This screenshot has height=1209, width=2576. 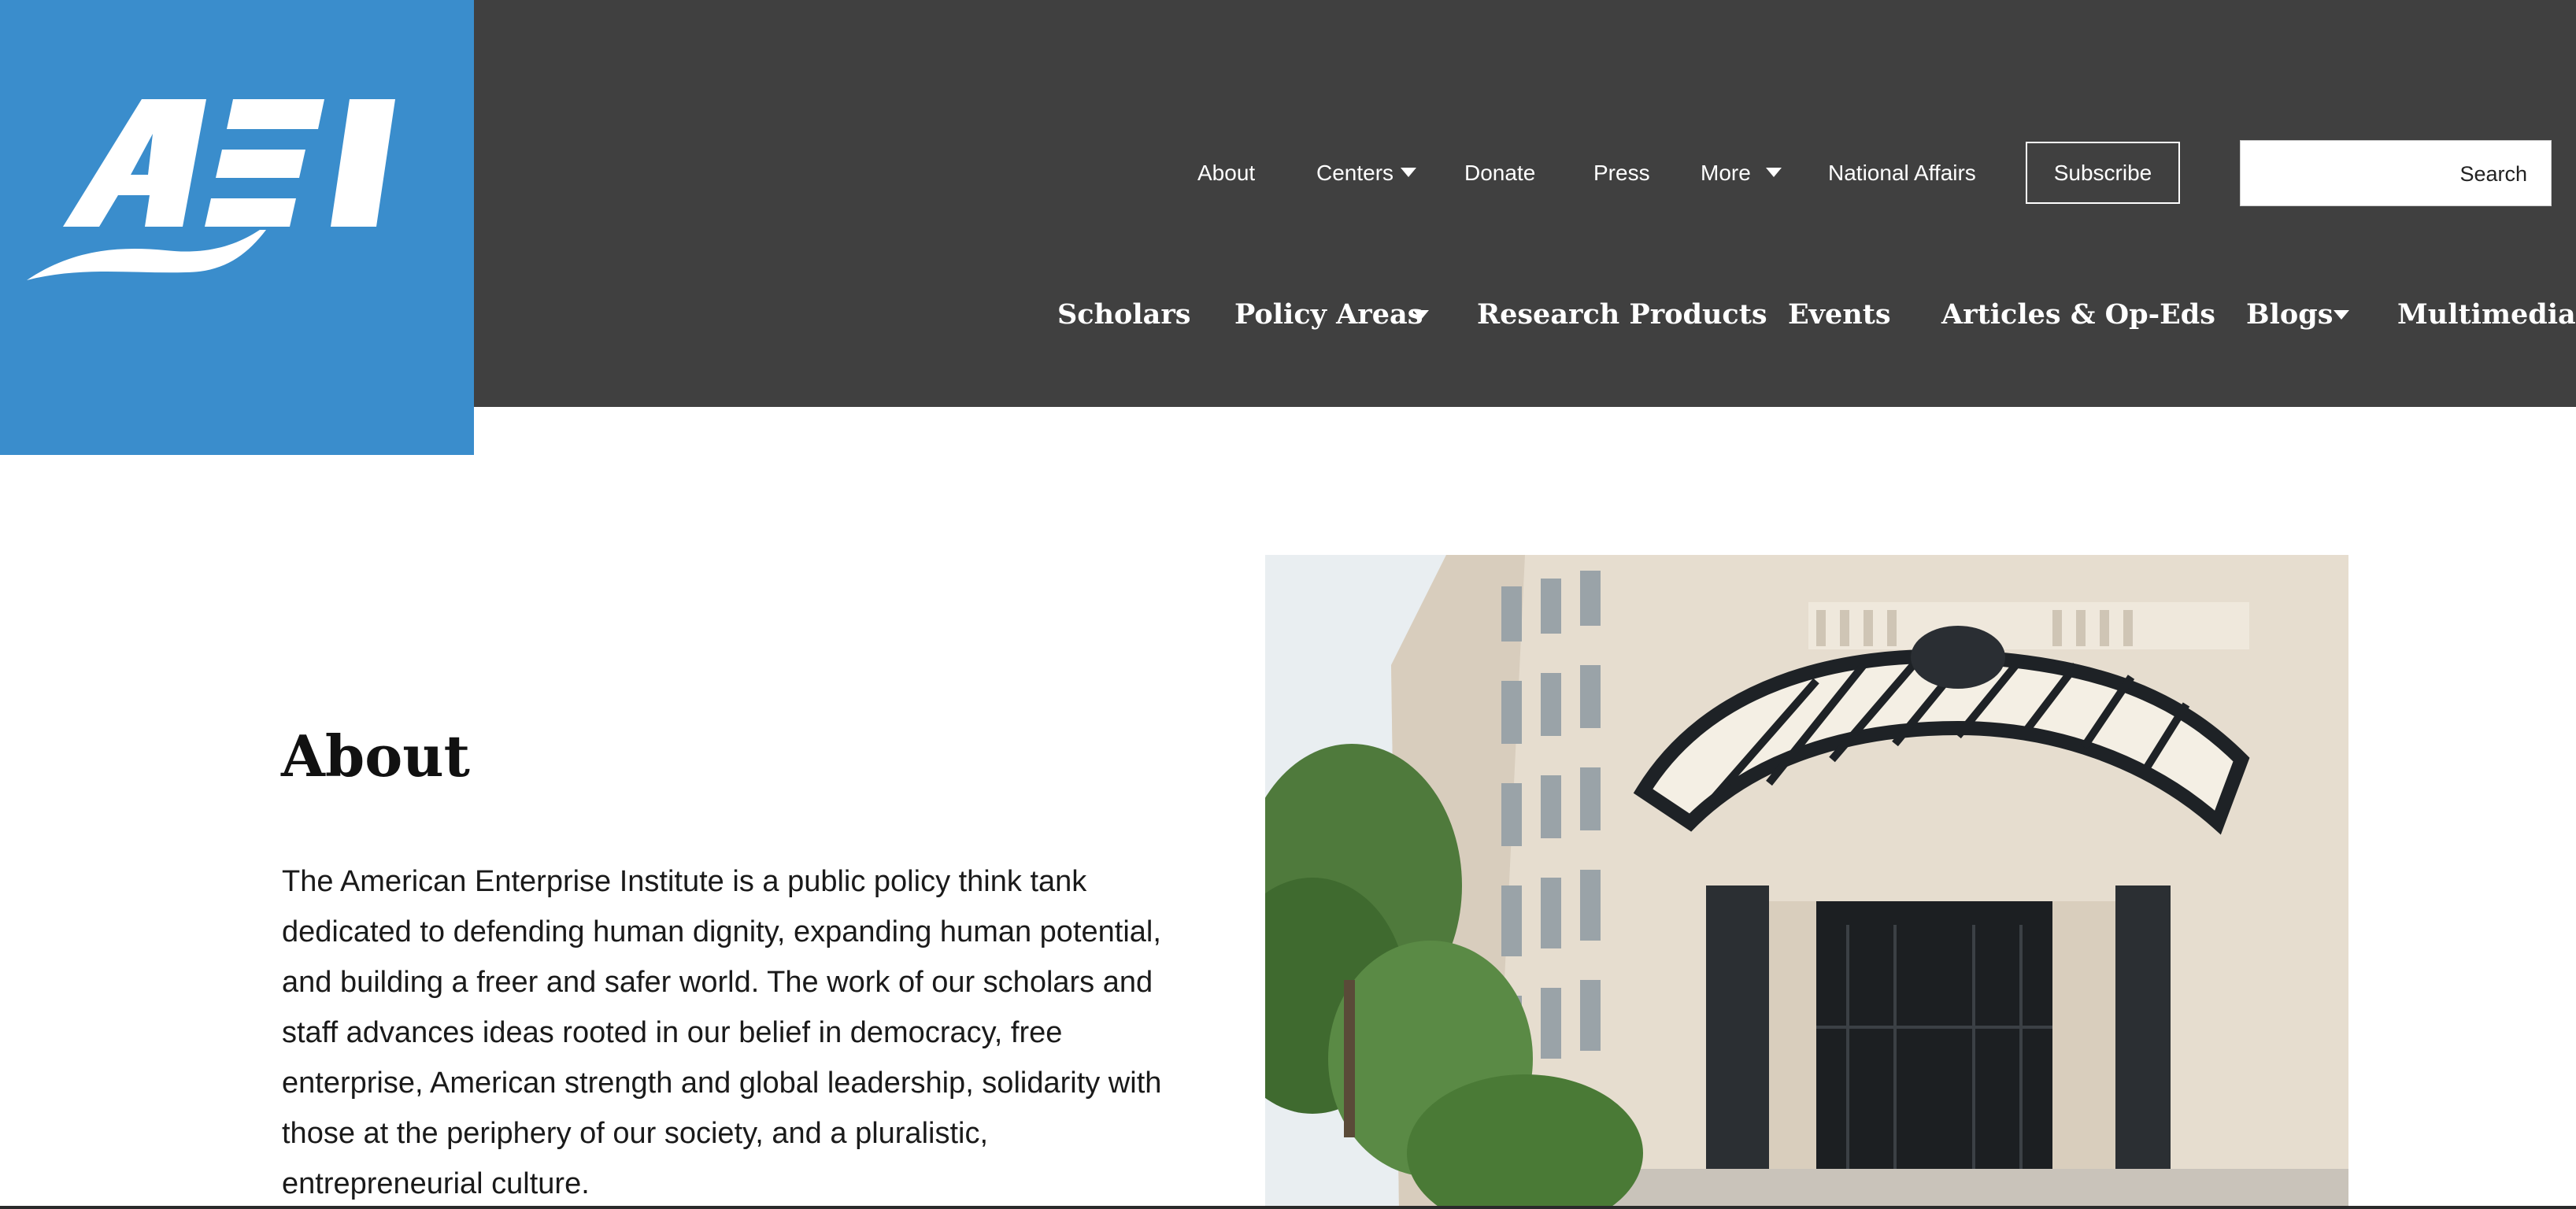 What do you see at coordinates (1499, 173) in the screenshot?
I see `nav-donate: Donate` at bounding box center [1499, 173].